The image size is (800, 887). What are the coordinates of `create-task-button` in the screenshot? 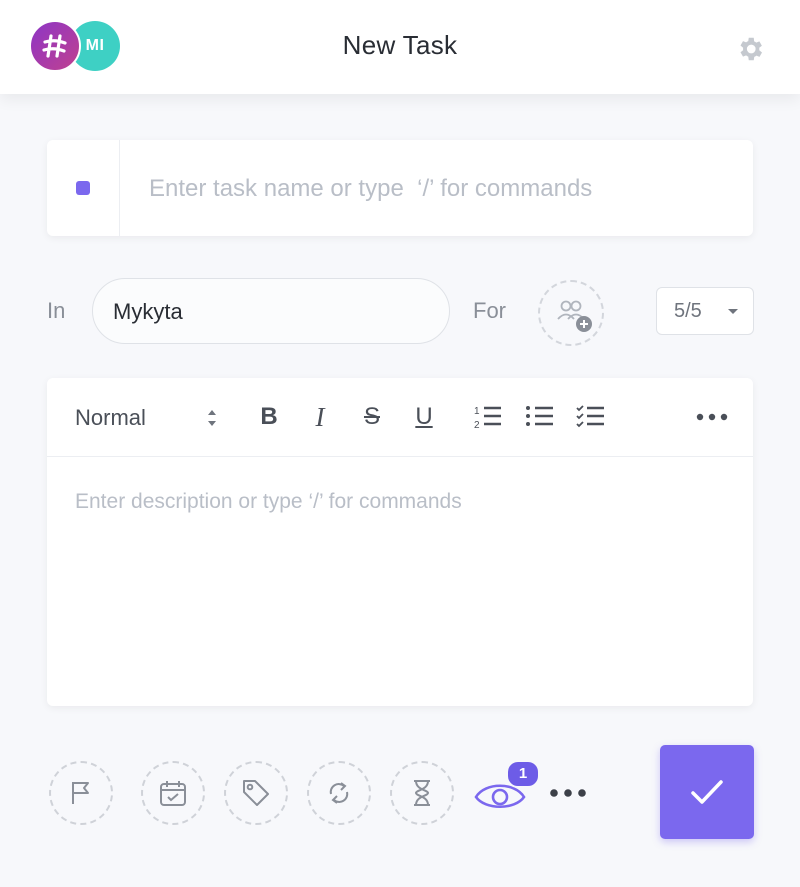 It's located at (707, 792).